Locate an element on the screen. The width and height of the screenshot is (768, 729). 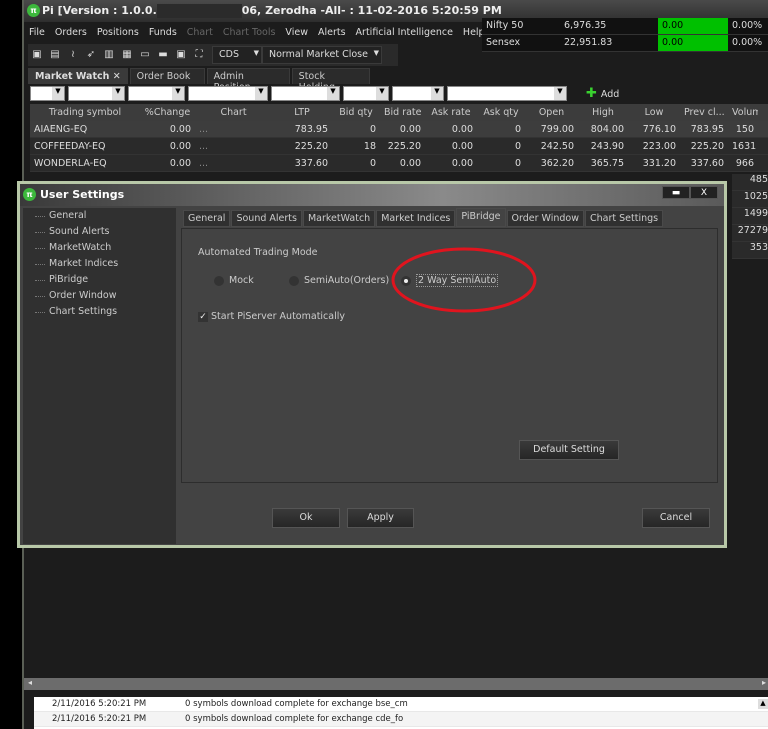
tree-item-general: General is located at coordinates (99, 216).